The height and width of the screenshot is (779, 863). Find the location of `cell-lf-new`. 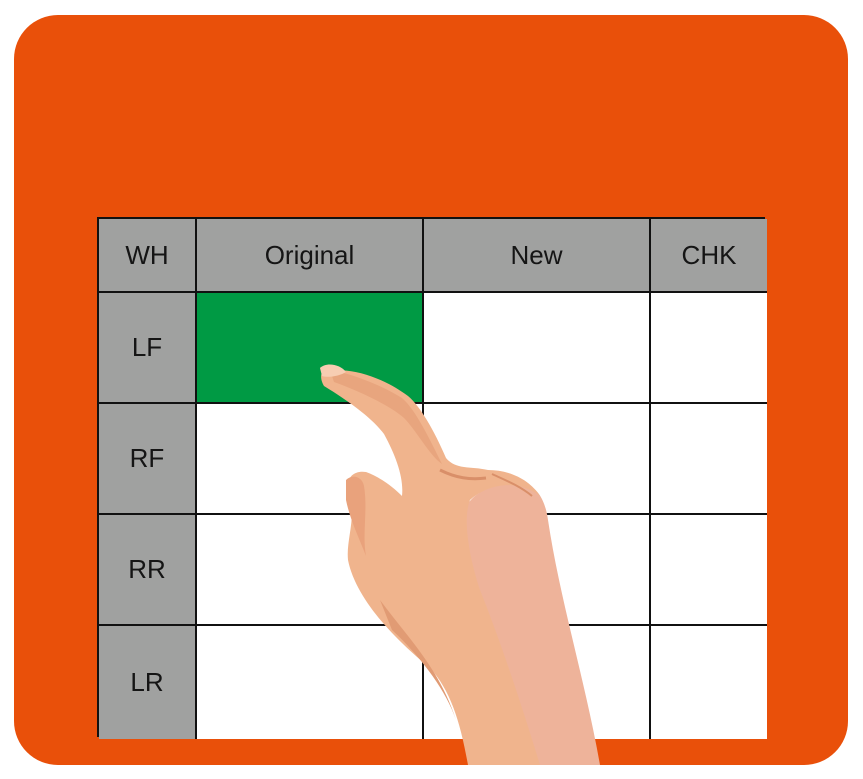

cell-lf-new is located at coordinates (537, 348).